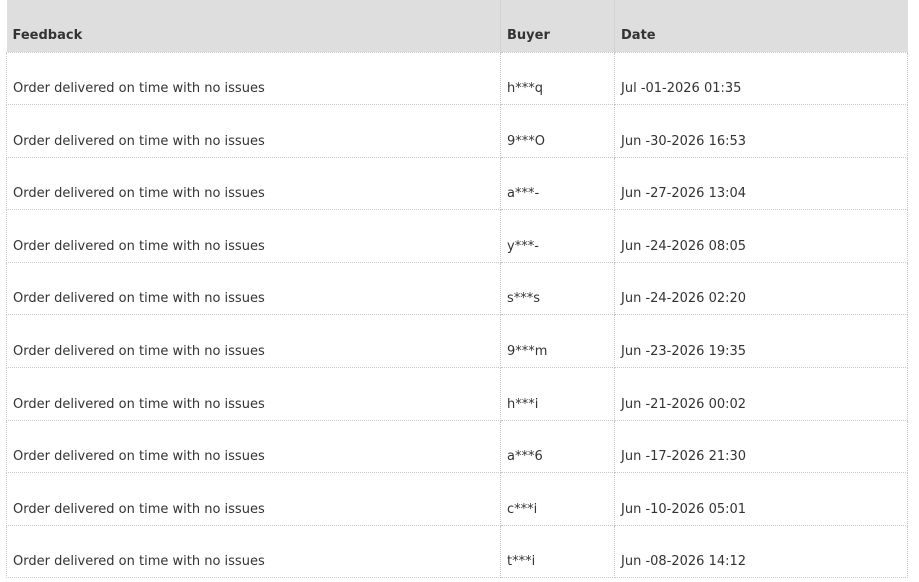 The image size is (919, 582). What do you see at coordinates (761, 236) in the screenshot?
I see `date-cell: Jun -24-2026 08:05` at bounding box center [761, 236].